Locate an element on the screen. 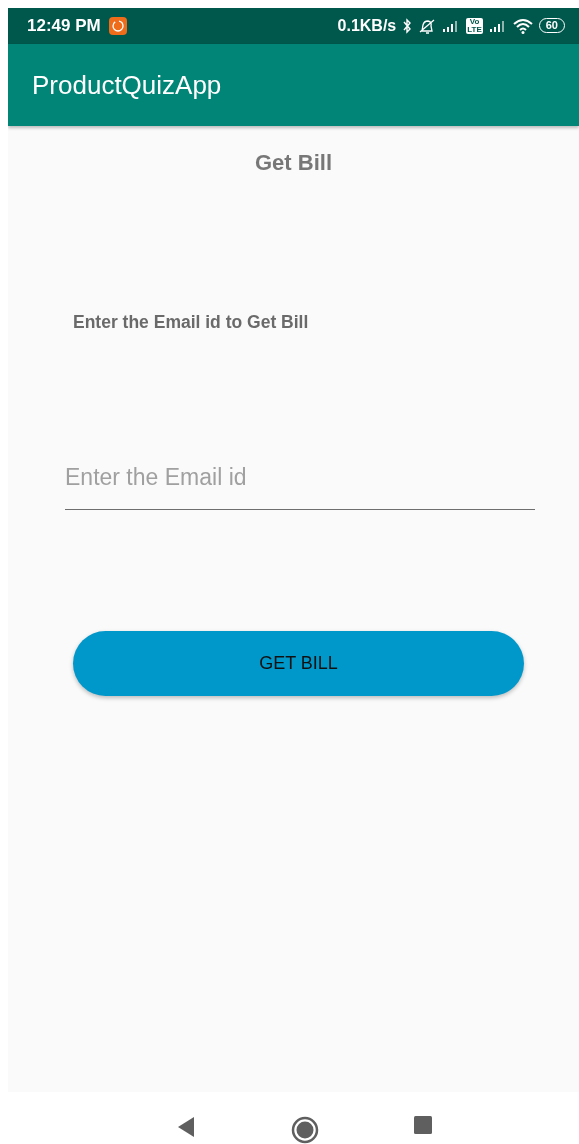 This screenshot has height=1144, width=579. signal-icon is located at coordinates (497, 25).